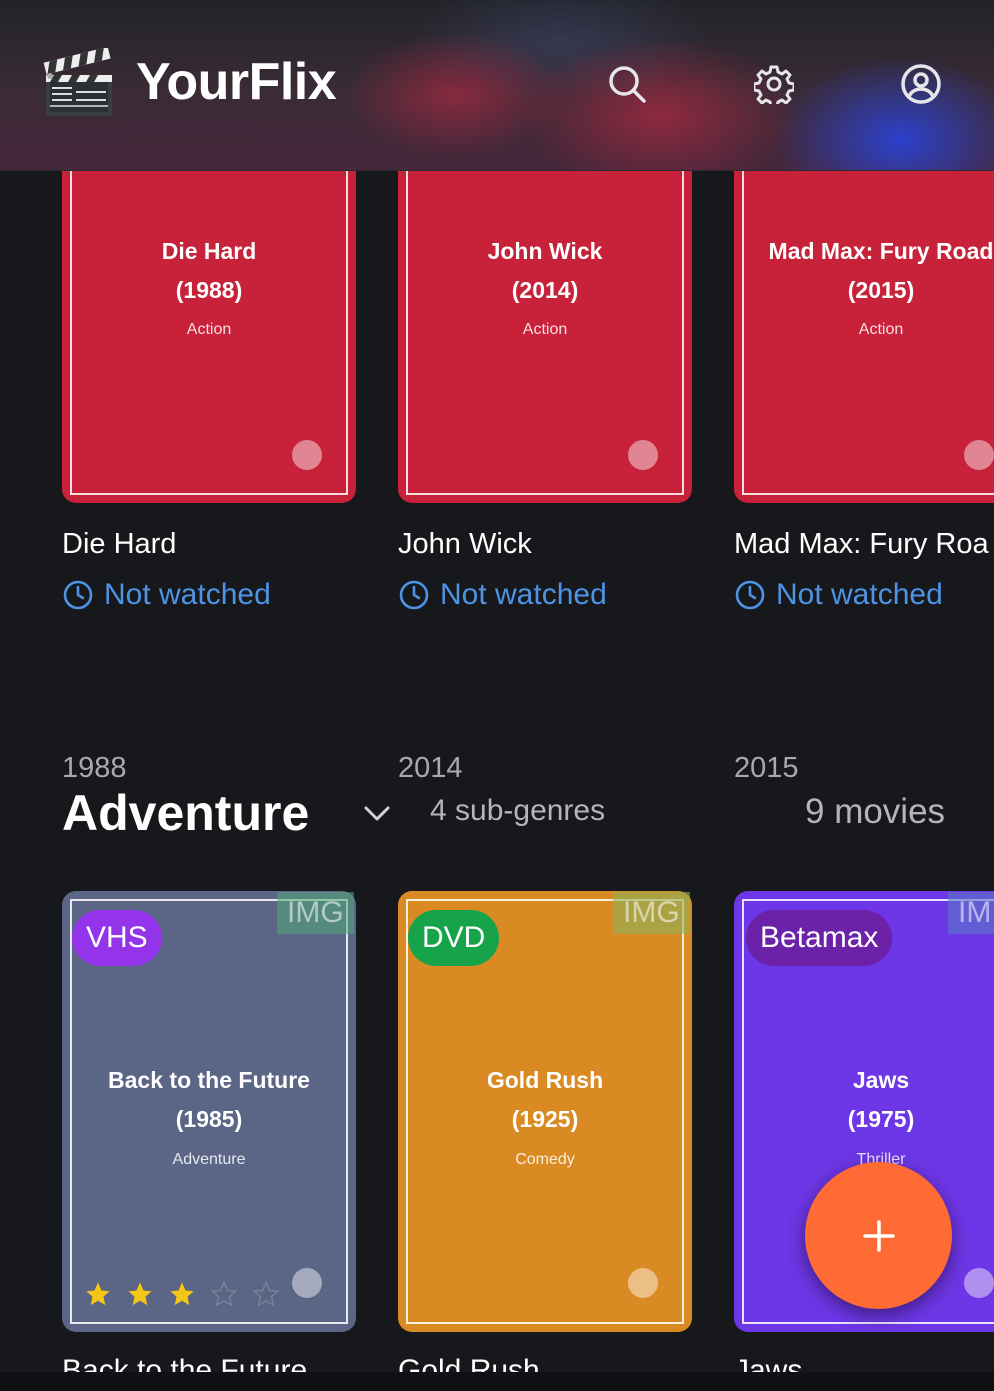 The width and height of the screenshot is (994, 1391). I want to click on poster-title: Gold Rush, so click(545, 1080).